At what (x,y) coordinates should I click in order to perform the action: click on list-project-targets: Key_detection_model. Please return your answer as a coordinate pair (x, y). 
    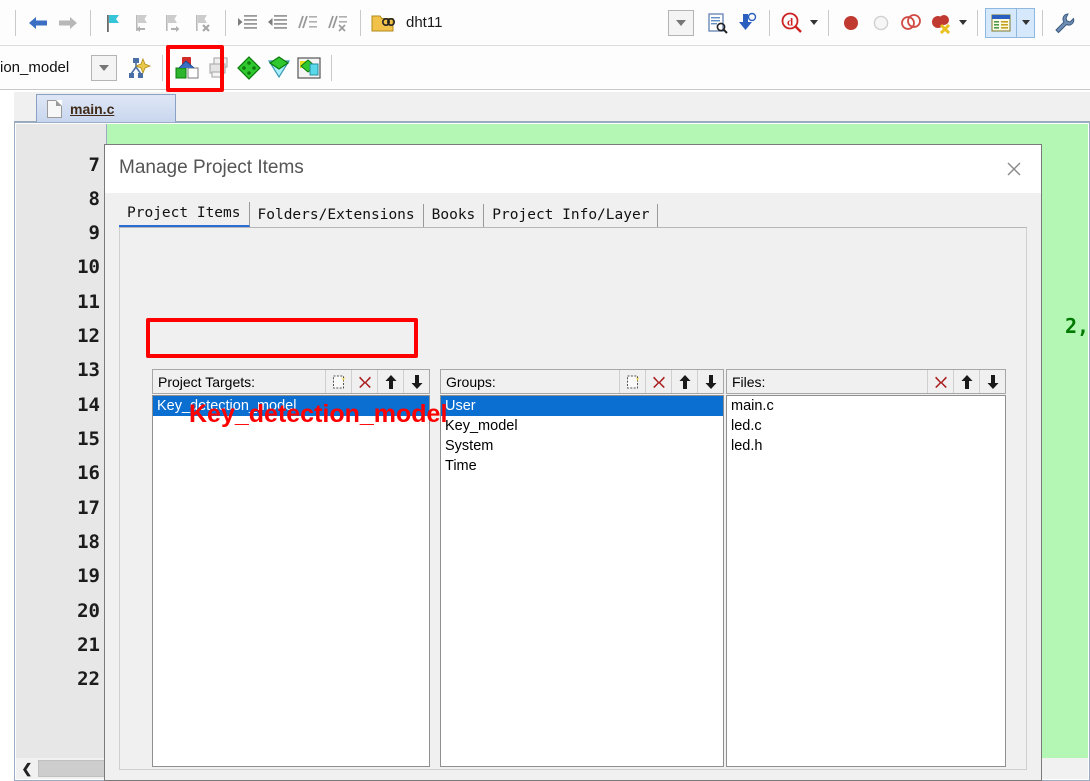
    Looking at the image, I should click on (291, 581).